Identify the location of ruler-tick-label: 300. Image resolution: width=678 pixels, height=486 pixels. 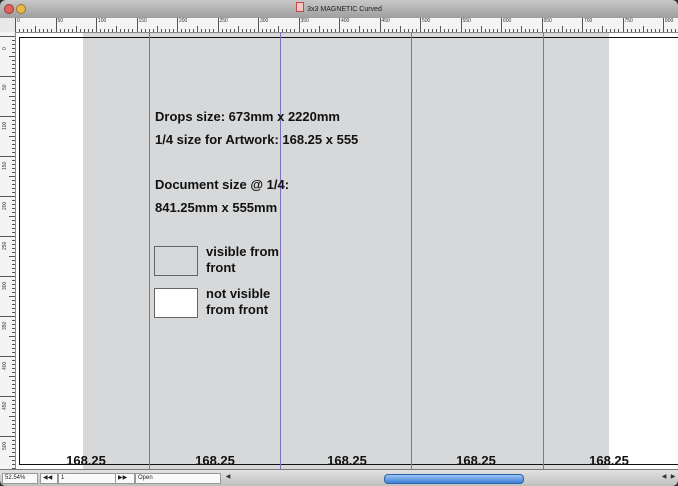
(5, 285).